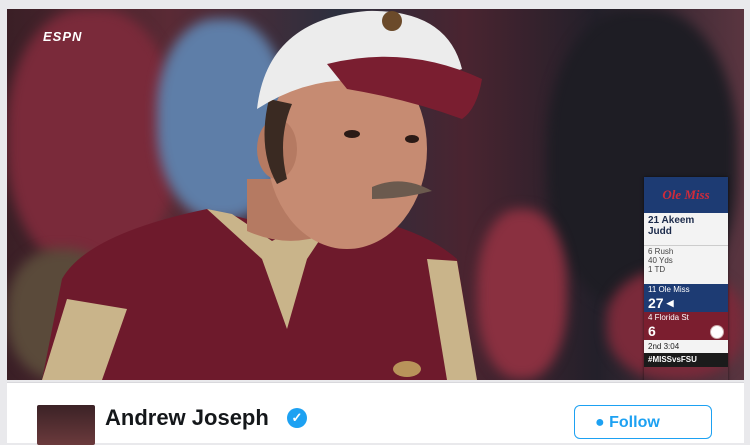 This screenshot has width=750, height=445. What do you see at coordinates (652, 331) in the screenshot?
I see `team2-score: 6` at bounding box center [652, 331].